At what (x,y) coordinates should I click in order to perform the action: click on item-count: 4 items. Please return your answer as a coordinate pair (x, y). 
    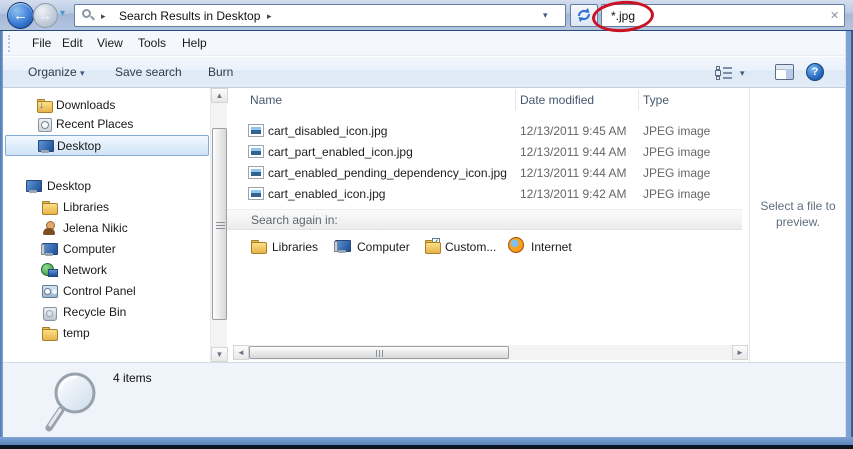
    Looking at the image, I should click on (132, 378).